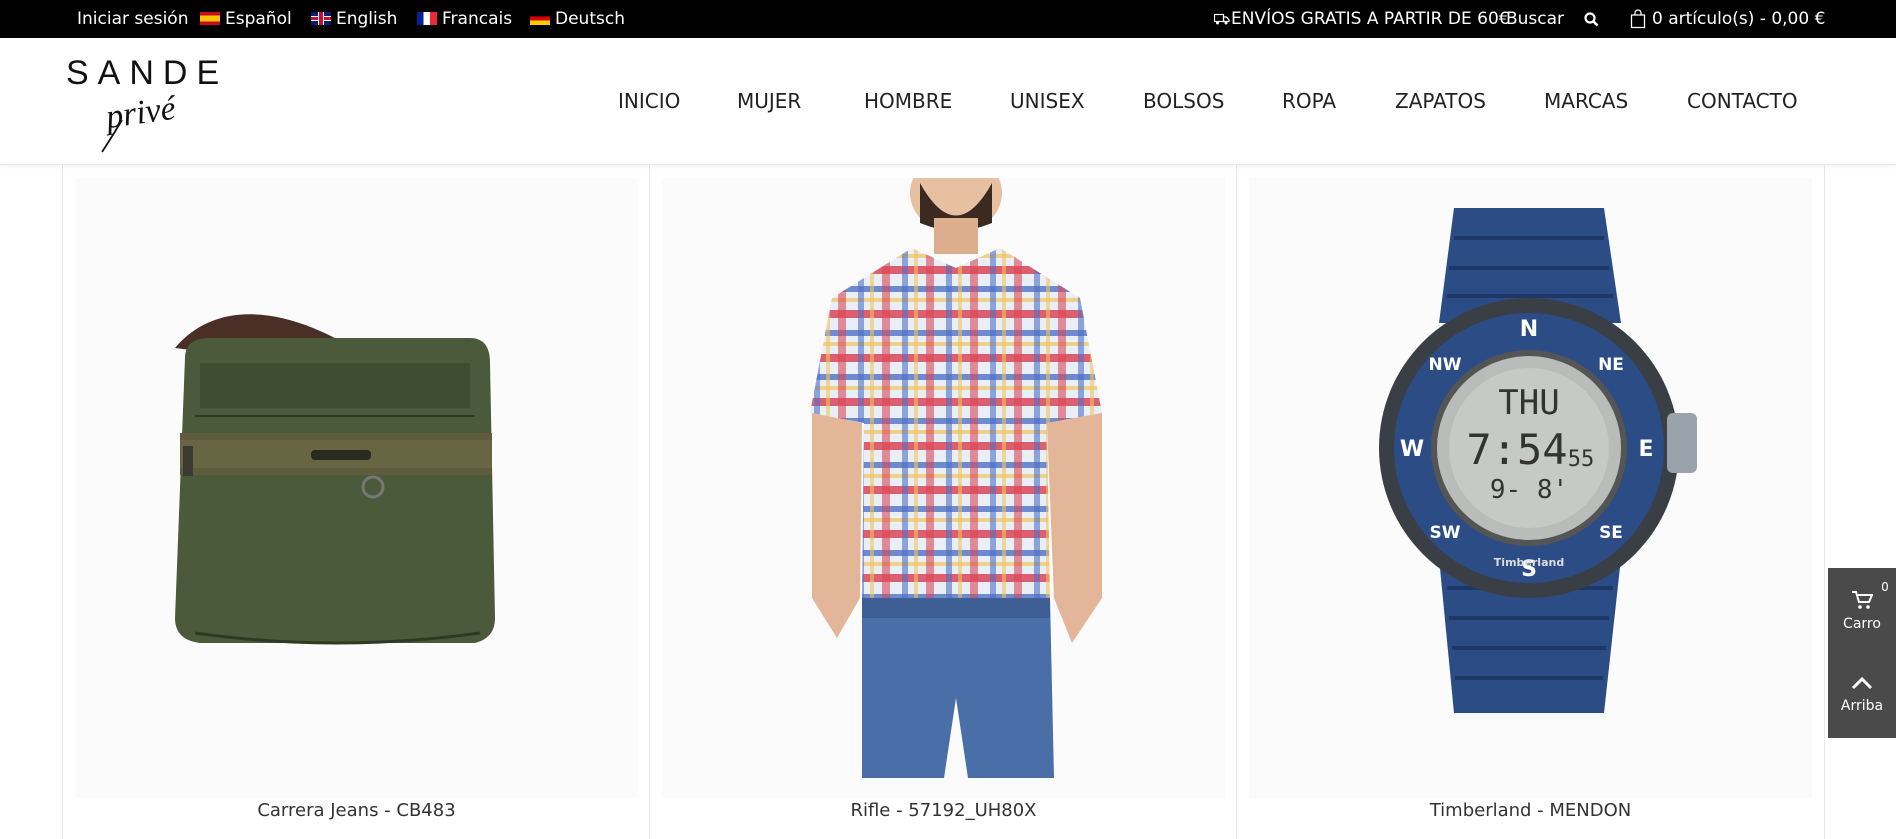 Image resolution: width=1896 pixels, height=839 pixels. Describe the element at coordinates (1445, 365) in the screenshot. I see `watch-nw: NW` at that location.